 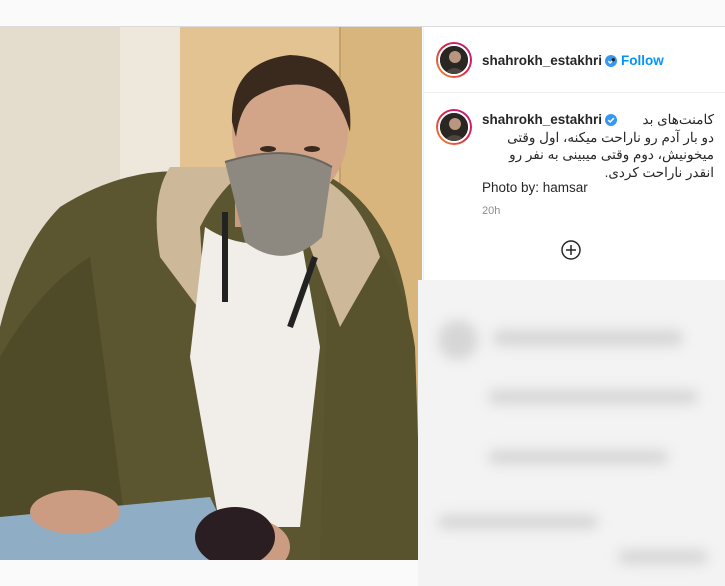 I want to click on follow-button: Follow, so click(x=642, y=60).